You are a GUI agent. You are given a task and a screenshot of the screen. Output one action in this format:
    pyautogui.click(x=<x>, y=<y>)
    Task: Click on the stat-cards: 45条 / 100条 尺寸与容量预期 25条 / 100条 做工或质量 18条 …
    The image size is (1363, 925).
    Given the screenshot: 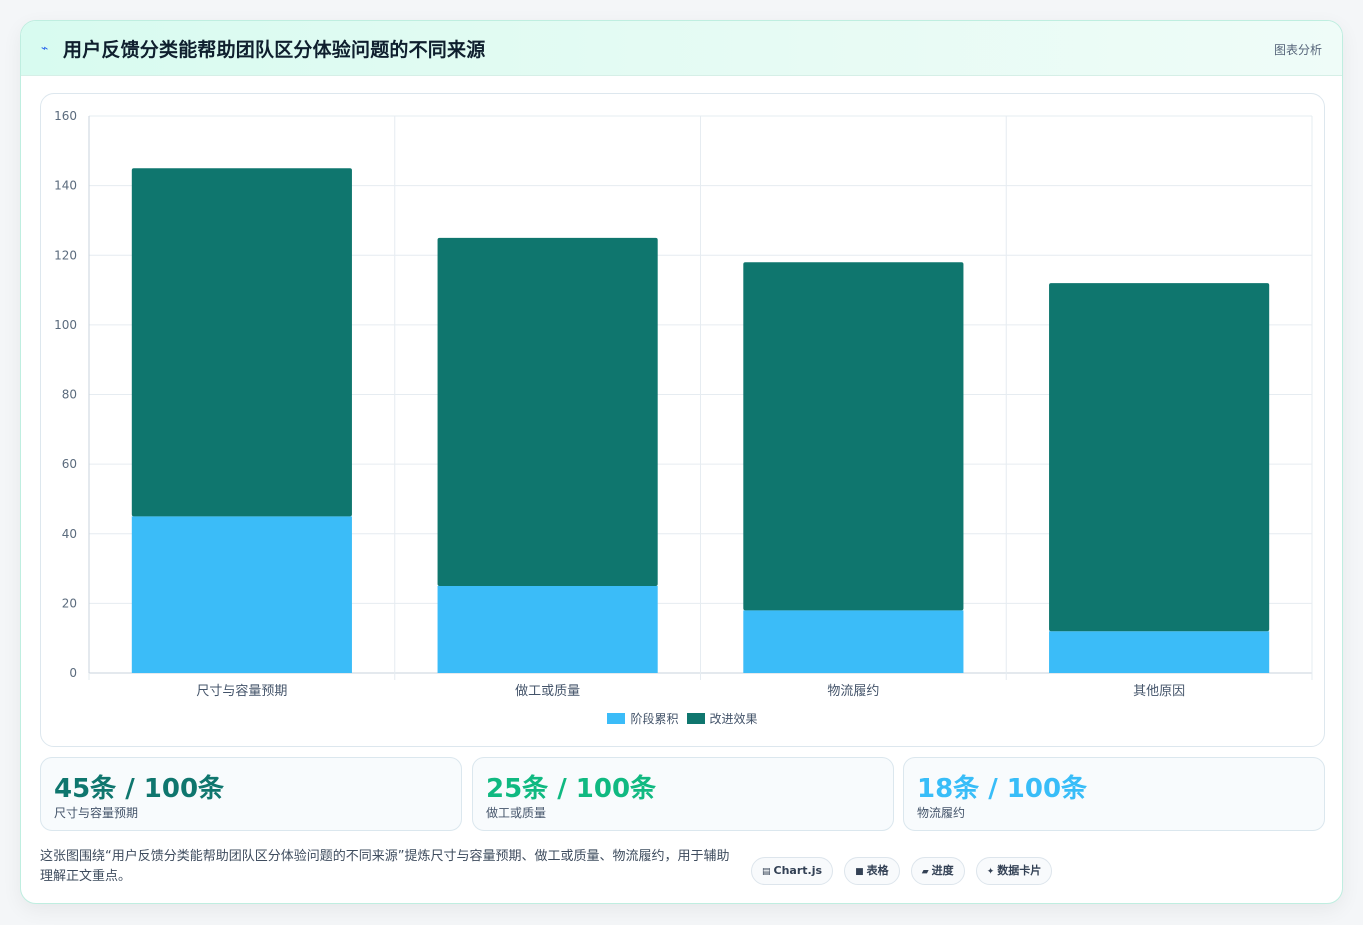 What is the action you would take?
    pyautogui.click(x=682, y=794)
    